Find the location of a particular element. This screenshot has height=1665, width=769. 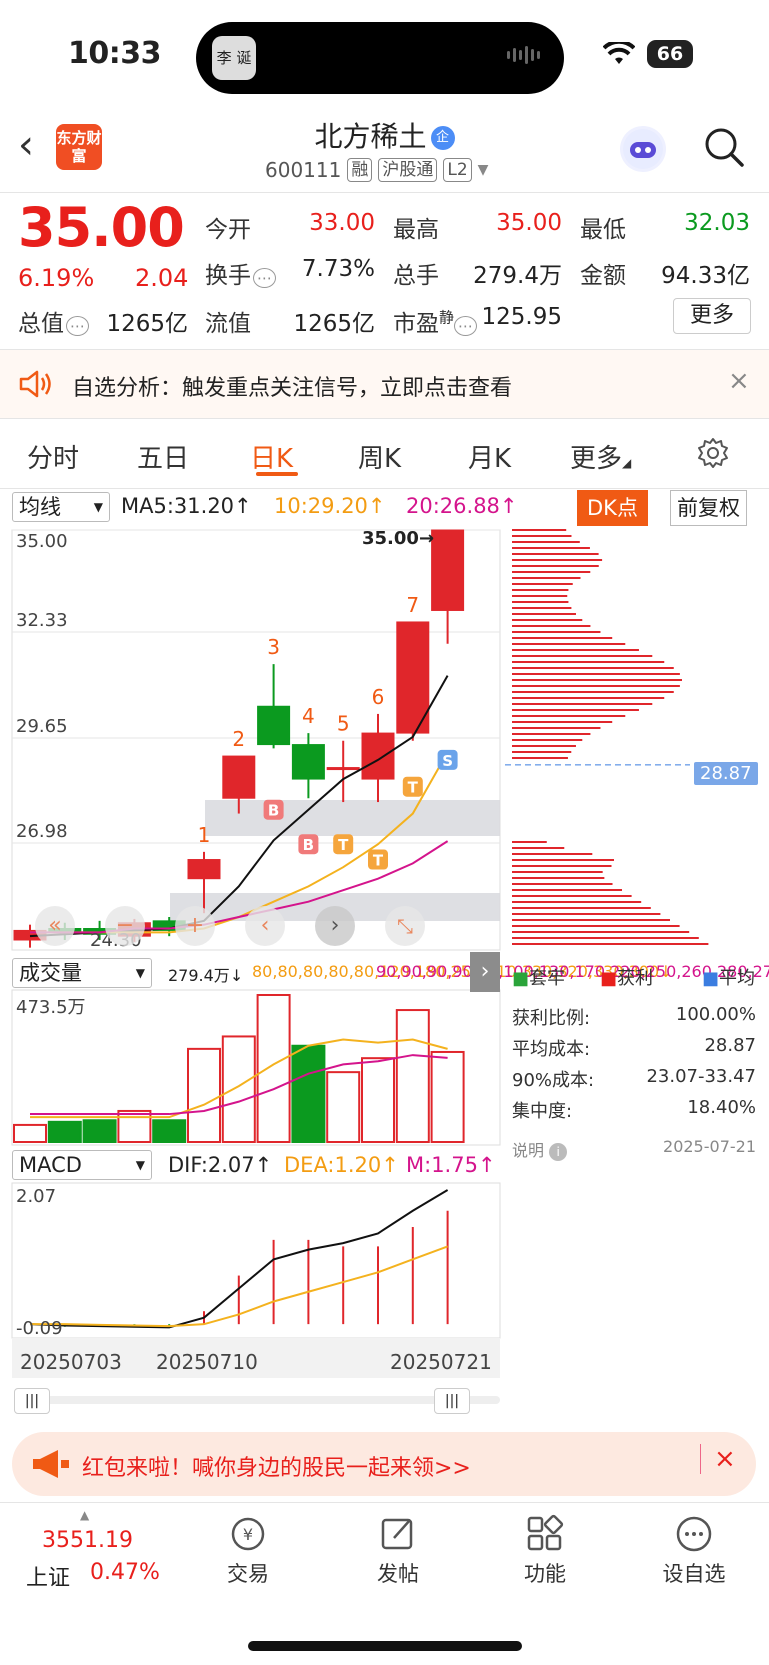

tab-minute: 分时 is located at coordinates (53, 456).